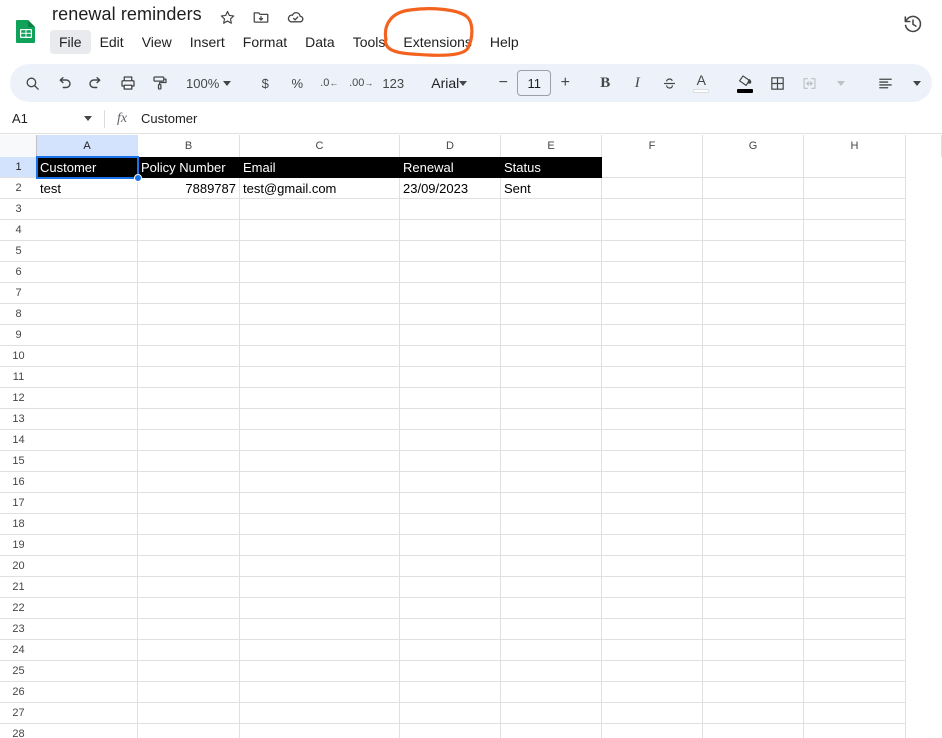 The width and height of the screenshot is (942, 738). What do you see at coordinates (753, 398) in the screenshot?
I see `cell-G12` at bounding box center [753, 398].